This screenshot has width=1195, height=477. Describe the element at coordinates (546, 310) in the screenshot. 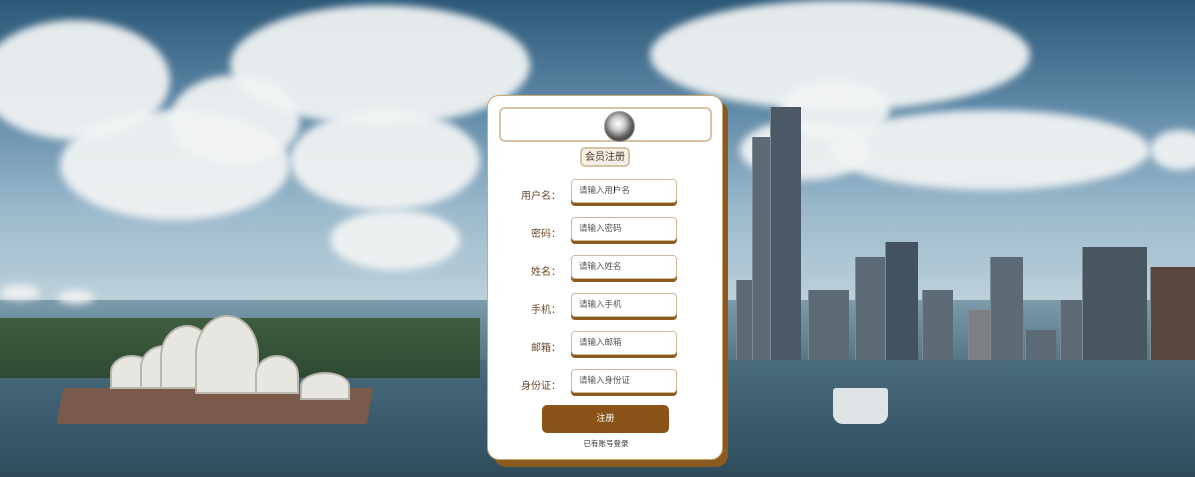

I see `phone-label: 手机：` at that location.